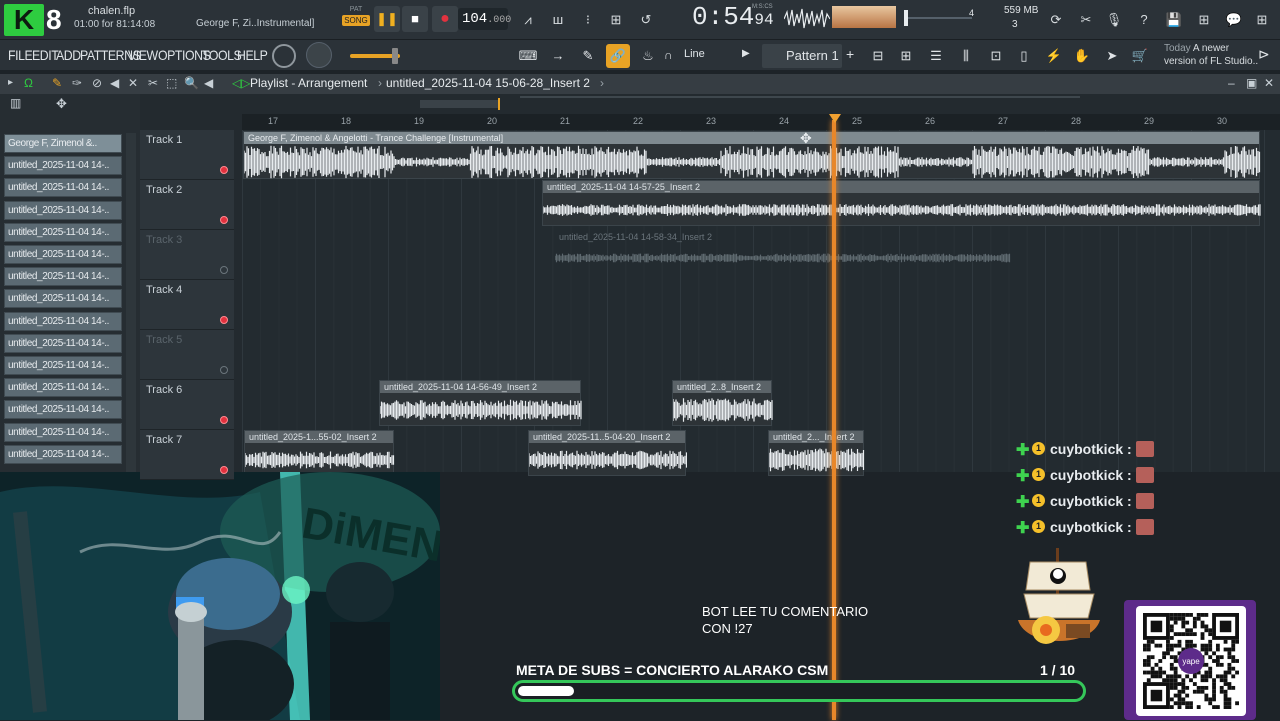 This screenshot has height=721, width=1280. What do you see at coordinates (284, 56) in the screenshot?
I see `master-volume-knob` at bounding box center [284, 56].